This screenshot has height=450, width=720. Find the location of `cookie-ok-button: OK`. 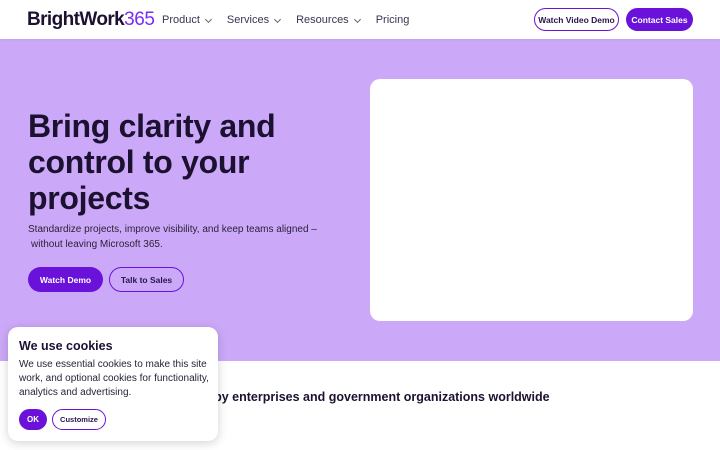

cookie-ok-button: OK is located at coordinates (33, 419).